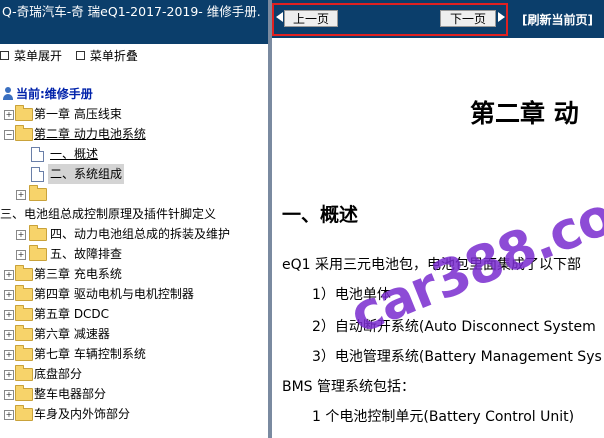 Image resolution: width=604 pixels, height=438 pixels. What do you see at coordinates (457, 357) in the screenshot?
I see `list-item: 3）电池管理系统(Battery Management Sys` at bounding box center [457, 357].